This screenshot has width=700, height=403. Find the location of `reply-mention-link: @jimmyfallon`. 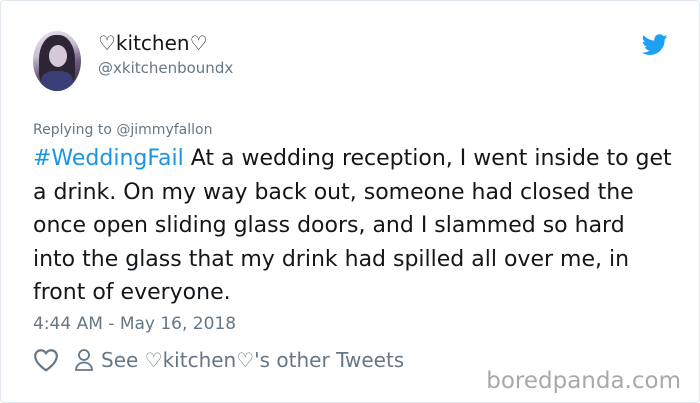

reply-mention-link: @jimmyfallon is located at coordinates (164, 130).